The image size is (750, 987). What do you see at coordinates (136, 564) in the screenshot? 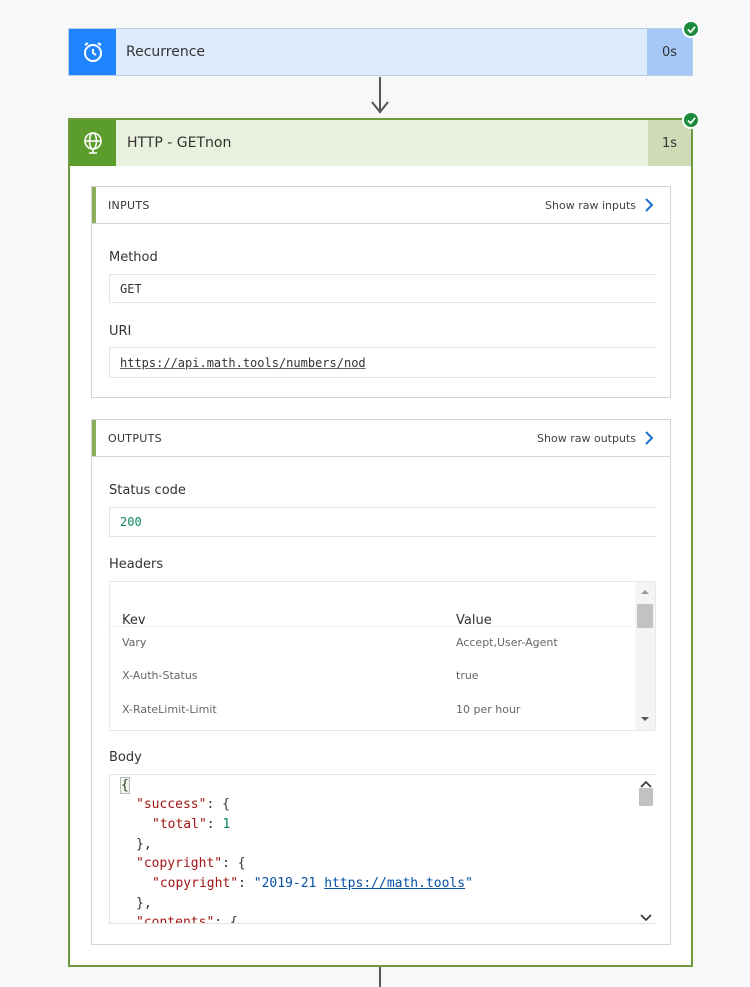
I see `headers-label: Headers` at bounding box center [136, 564].